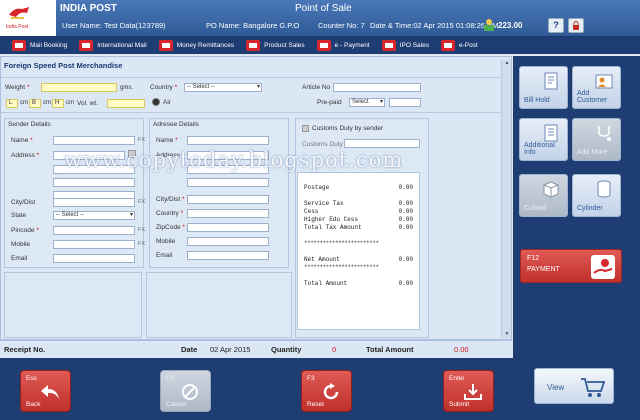 The image size is (640, 420). What do you see at coordinates (543, 139) in the screenshot?
I see `additional-info-button: Additional Info` at bounding box center [543, 139].